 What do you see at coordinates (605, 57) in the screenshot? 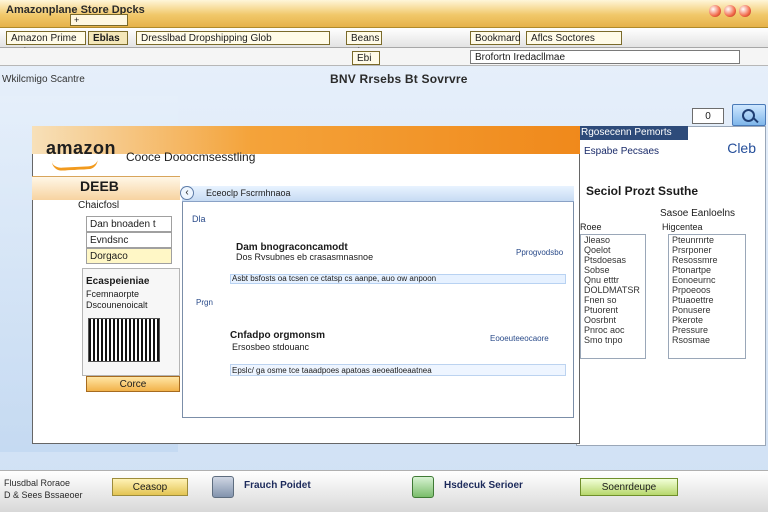
I see `address-input: Brofortn Iredacllmae` at bounding box center [605, 57].